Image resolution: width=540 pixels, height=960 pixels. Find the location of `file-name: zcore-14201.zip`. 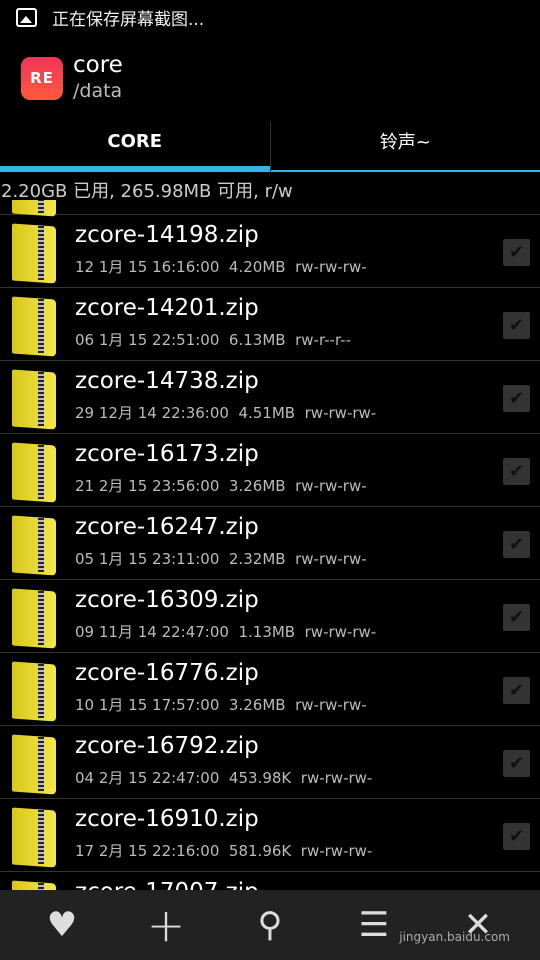

file-name: zcore-14201.zip is located at coordinates (167, 308).